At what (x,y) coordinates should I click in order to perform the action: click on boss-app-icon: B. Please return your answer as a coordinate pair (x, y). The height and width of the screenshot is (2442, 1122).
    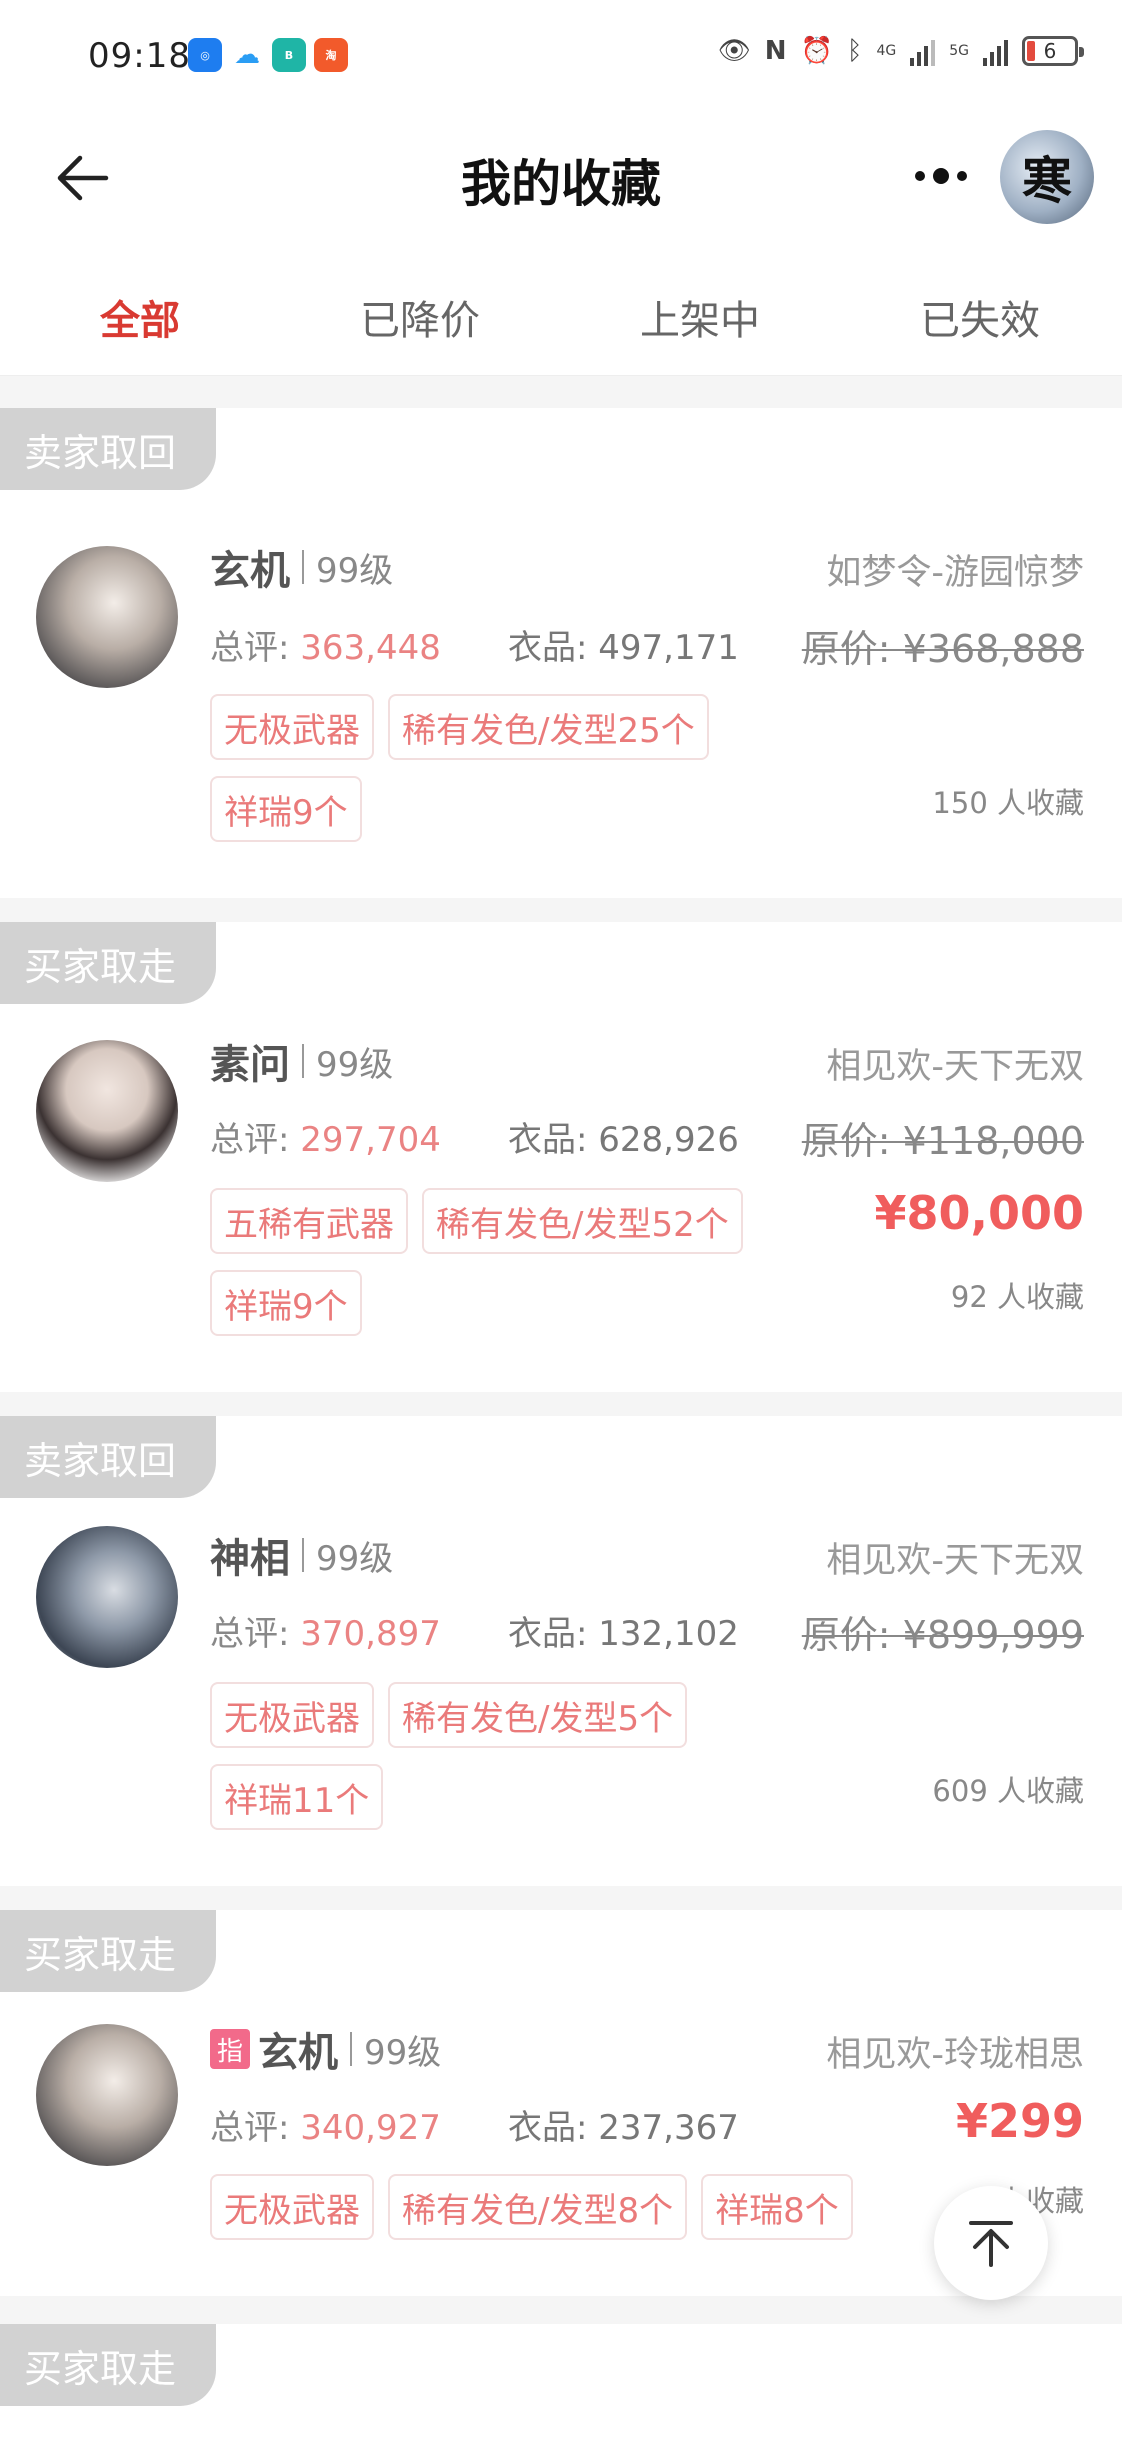
    Looking at the image, I should click on (289, 55).